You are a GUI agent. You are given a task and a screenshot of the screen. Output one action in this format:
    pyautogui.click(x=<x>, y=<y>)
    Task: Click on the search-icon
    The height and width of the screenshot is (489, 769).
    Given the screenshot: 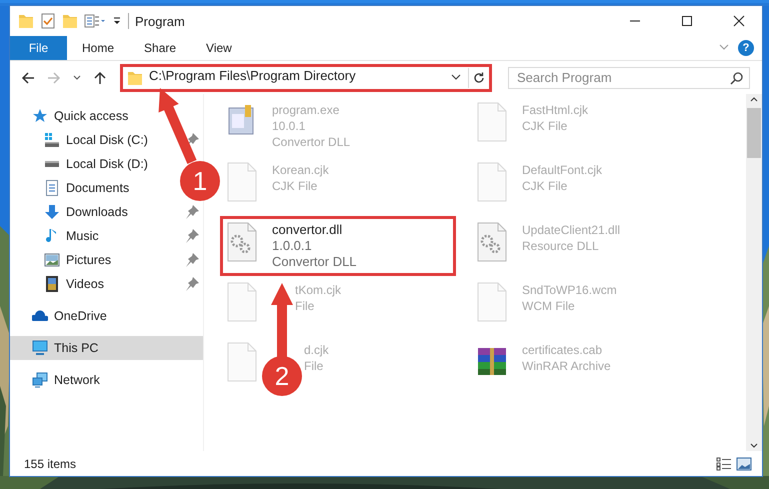 What is the action you would take?
    pyautogui.click(x=737, y=77)
    